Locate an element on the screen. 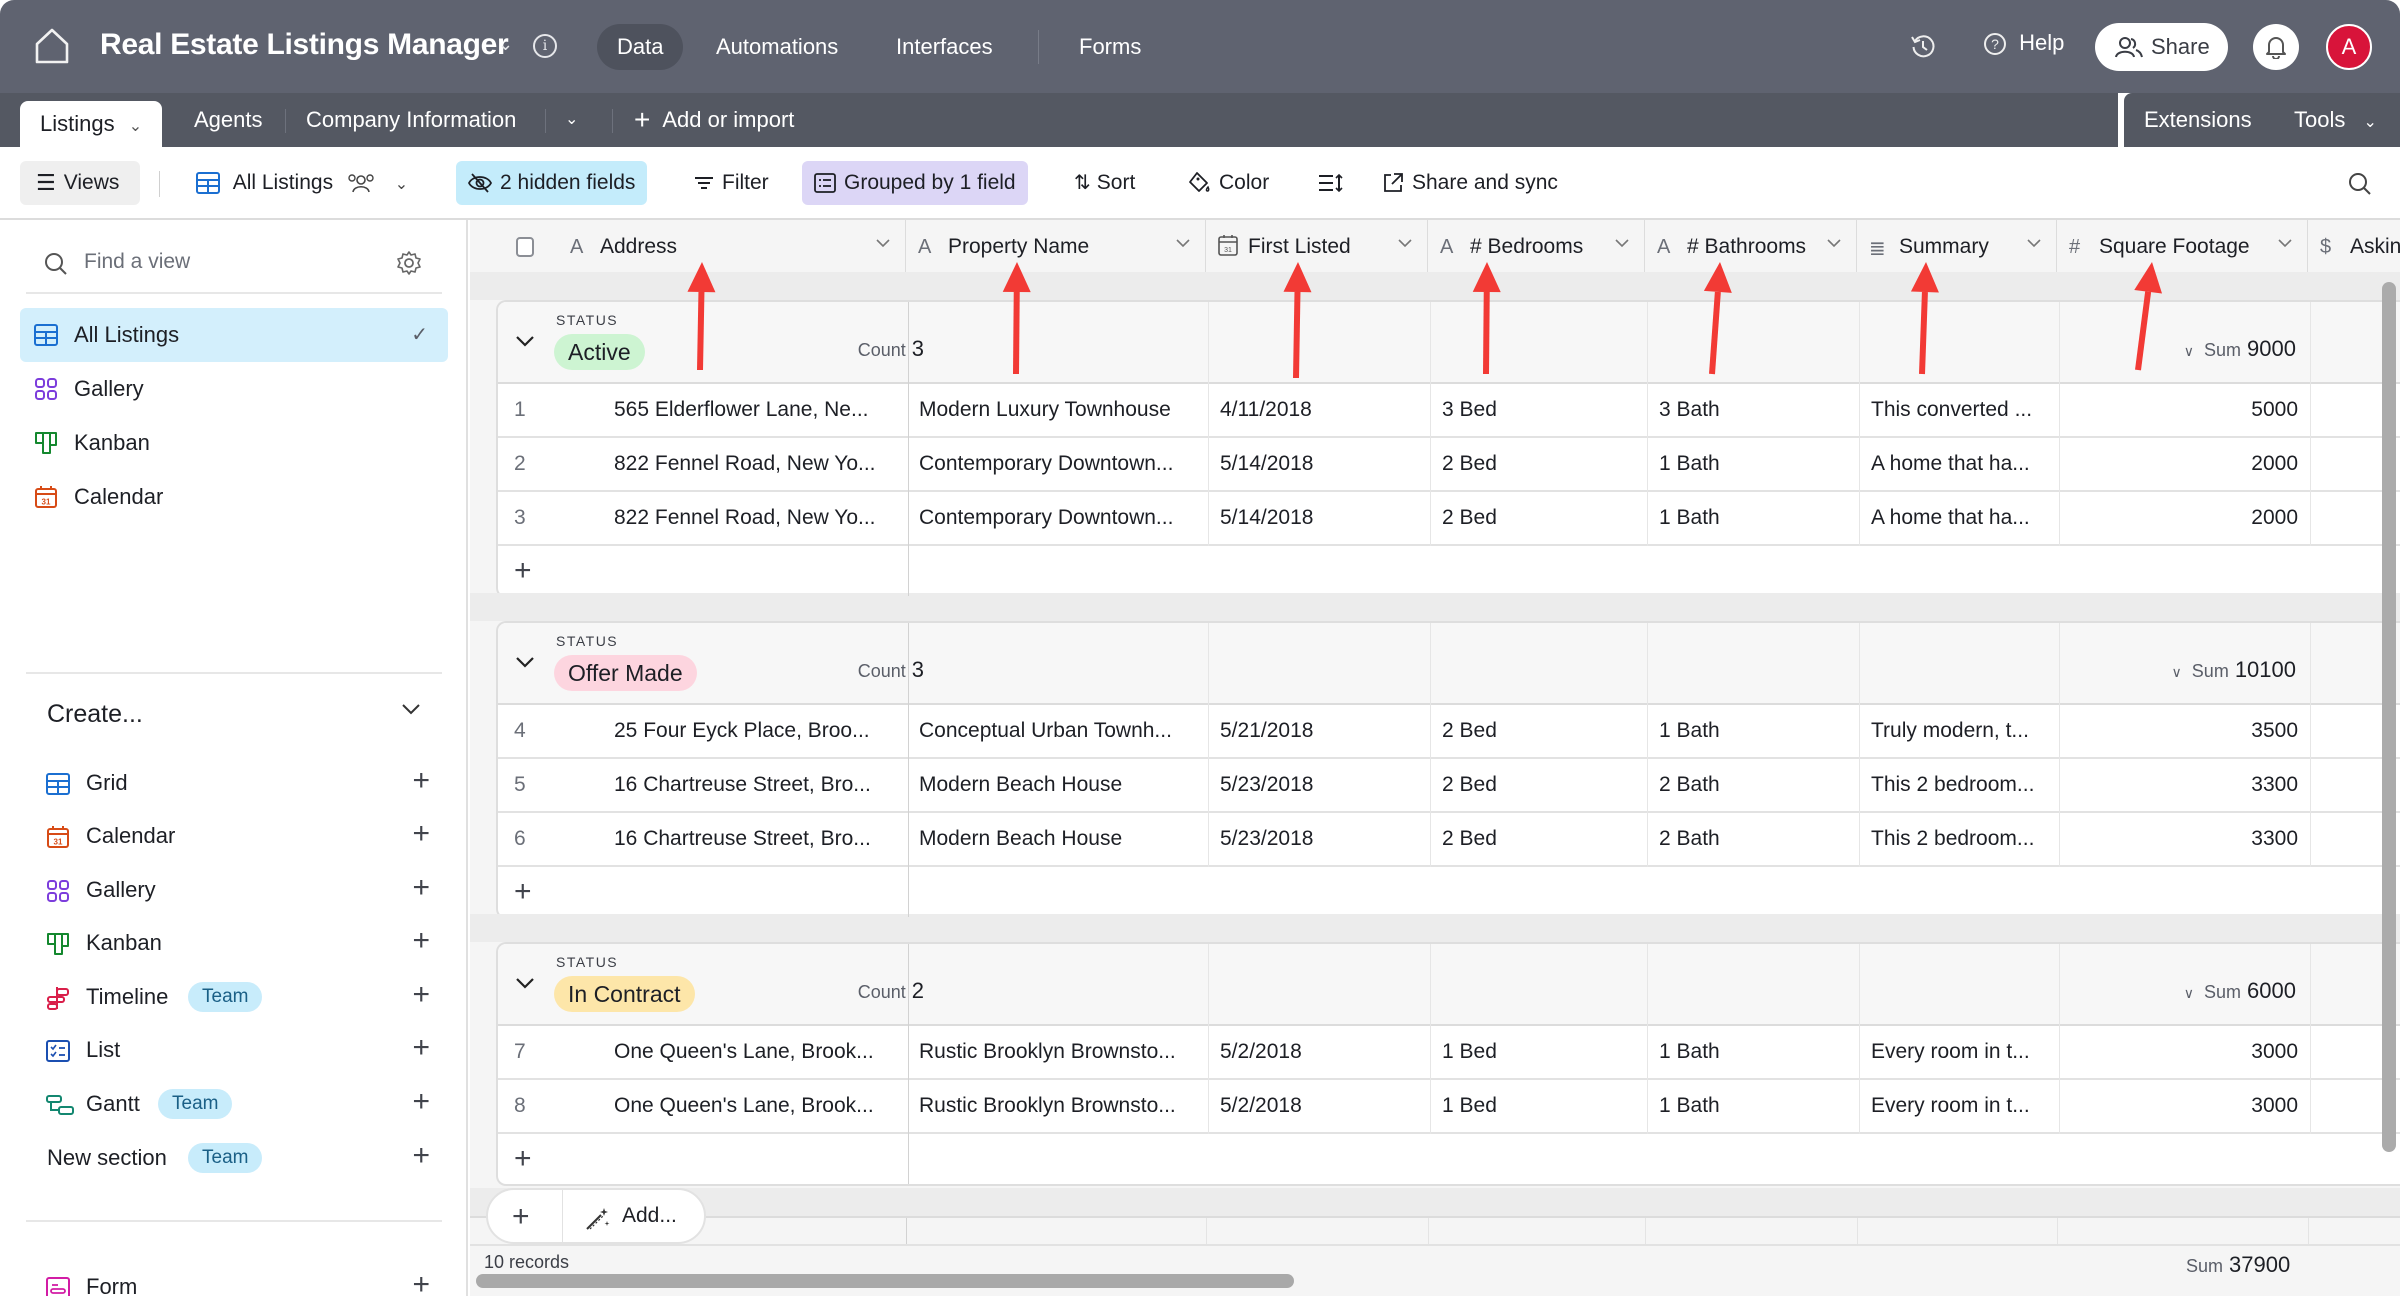 Image resolution: width=2400 pixels, height=1296 pixels. nav-automations: Automations is located at coordinates (777, 47).